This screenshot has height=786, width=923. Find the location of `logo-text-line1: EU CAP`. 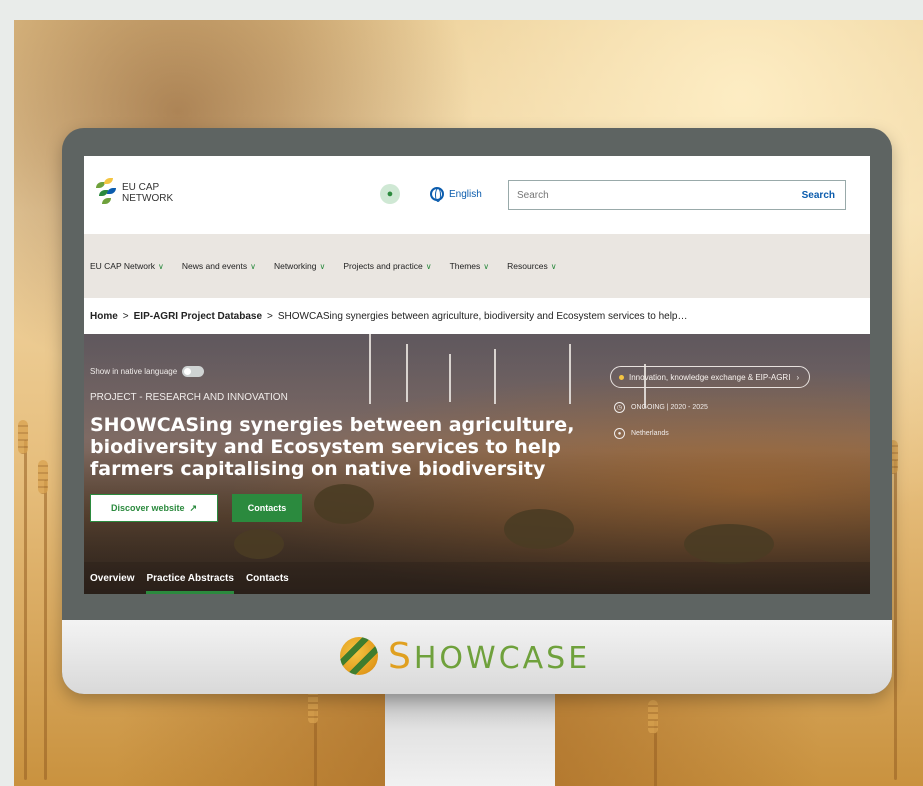

logo-text-line1: EU CAP is located at coordinates (141, 187).